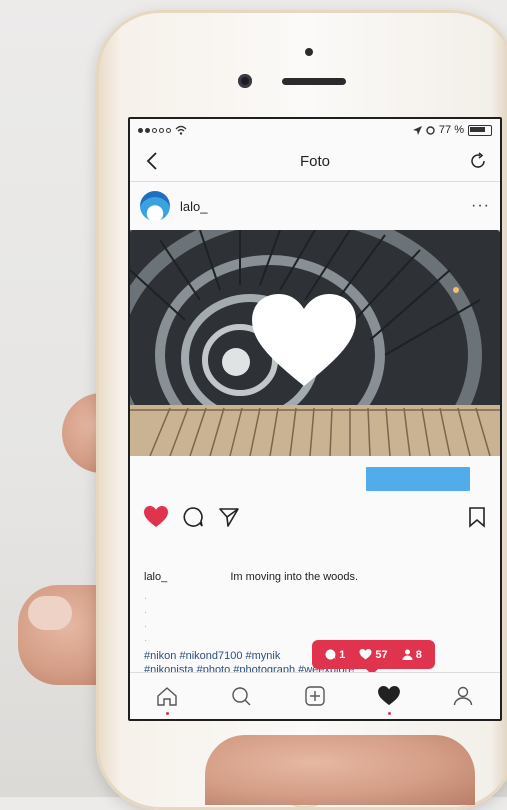 The height and width of the screenshot is (810, 507). I want to click on share-icon, so click(229, 517).